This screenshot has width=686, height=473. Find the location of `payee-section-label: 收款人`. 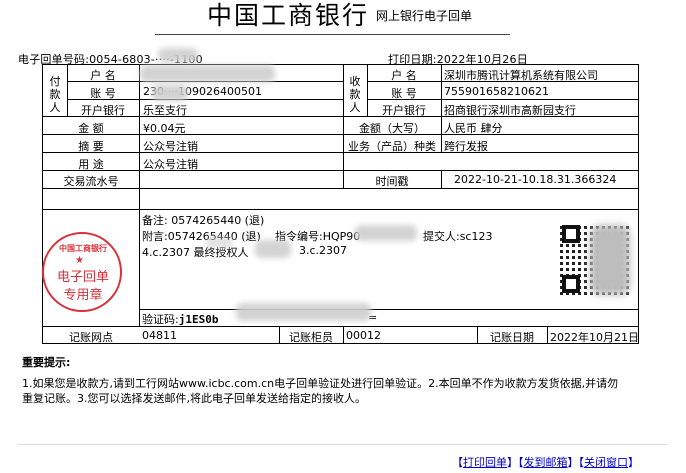

payee-section-label: 收款人 is located at coordinates (355, 94).